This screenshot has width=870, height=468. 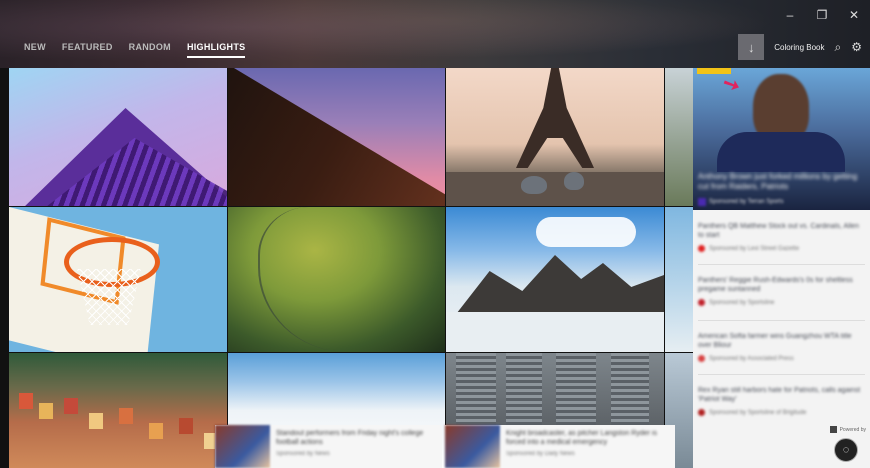 I want to click on hero-sponsor: Sponsored by Terran Sports, so click(x=741, y=202).